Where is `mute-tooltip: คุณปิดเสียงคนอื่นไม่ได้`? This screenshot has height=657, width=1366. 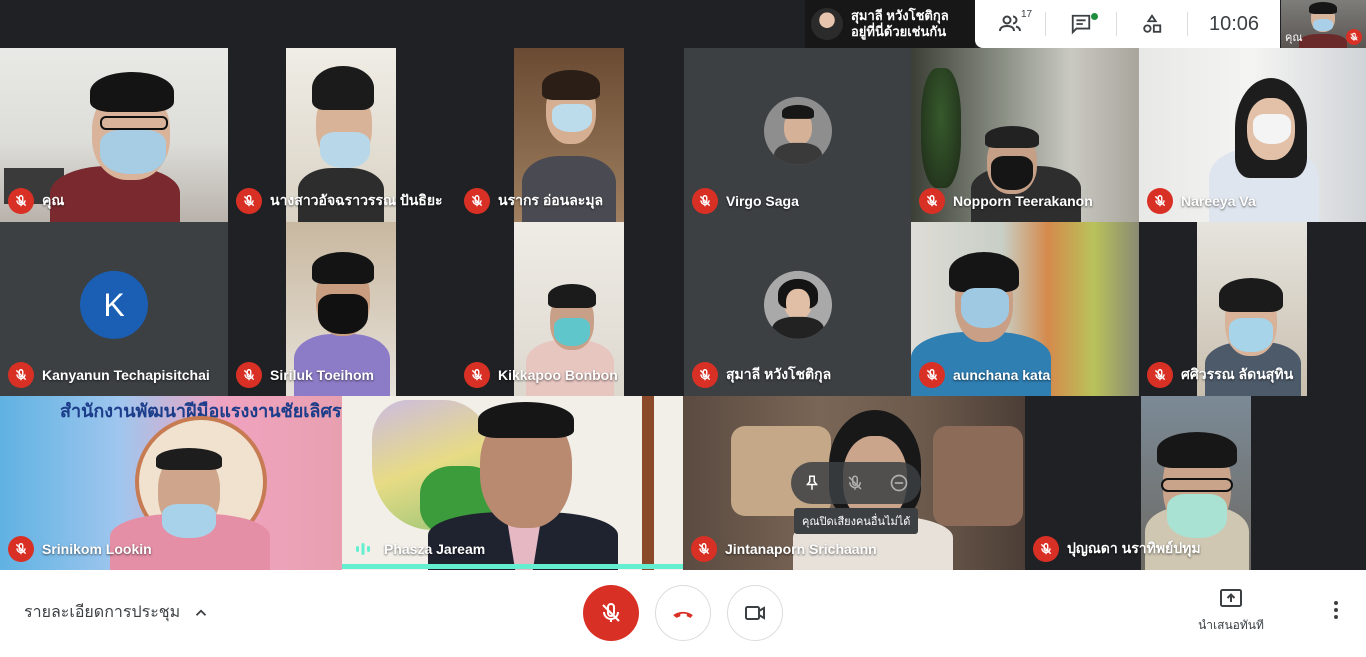 mute-tooltip: คุณปิดเสียงคนอื่นไม่ได้ is located at coordinates (856, 521).